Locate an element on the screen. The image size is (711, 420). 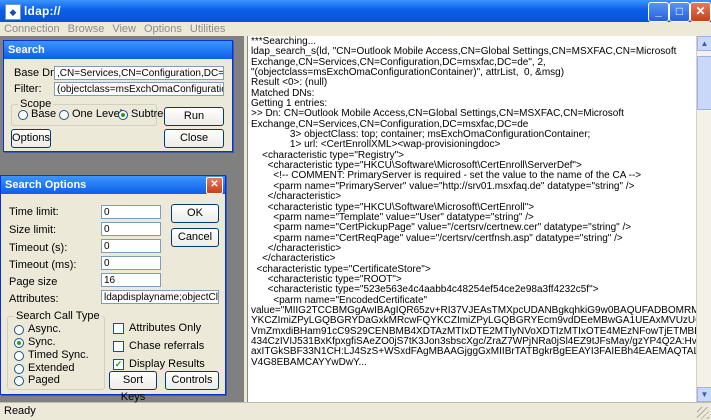
search-dialog-title: Search is located at coordinates (118, 50).